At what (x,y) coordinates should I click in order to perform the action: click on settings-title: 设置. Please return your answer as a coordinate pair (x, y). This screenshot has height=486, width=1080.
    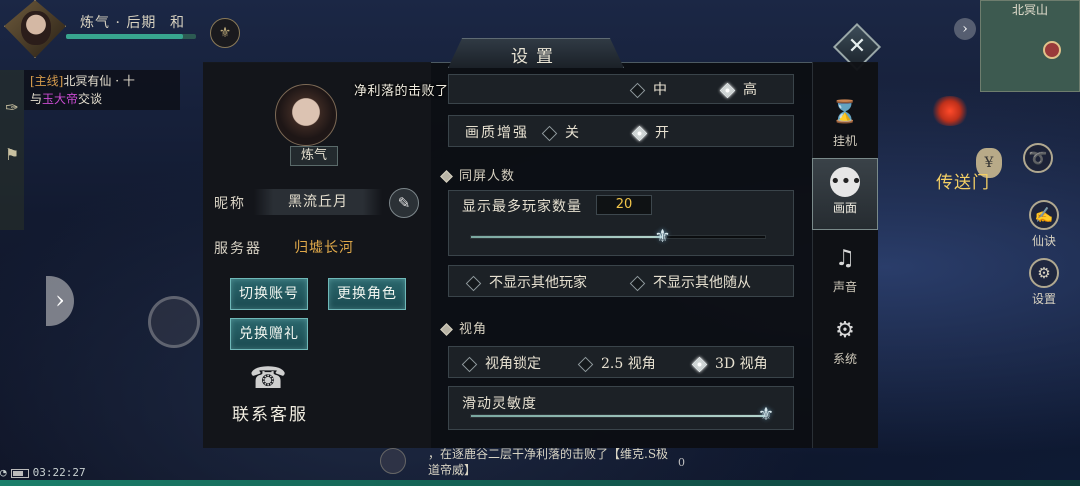
    Looking at the image, I should click on (536, 57).